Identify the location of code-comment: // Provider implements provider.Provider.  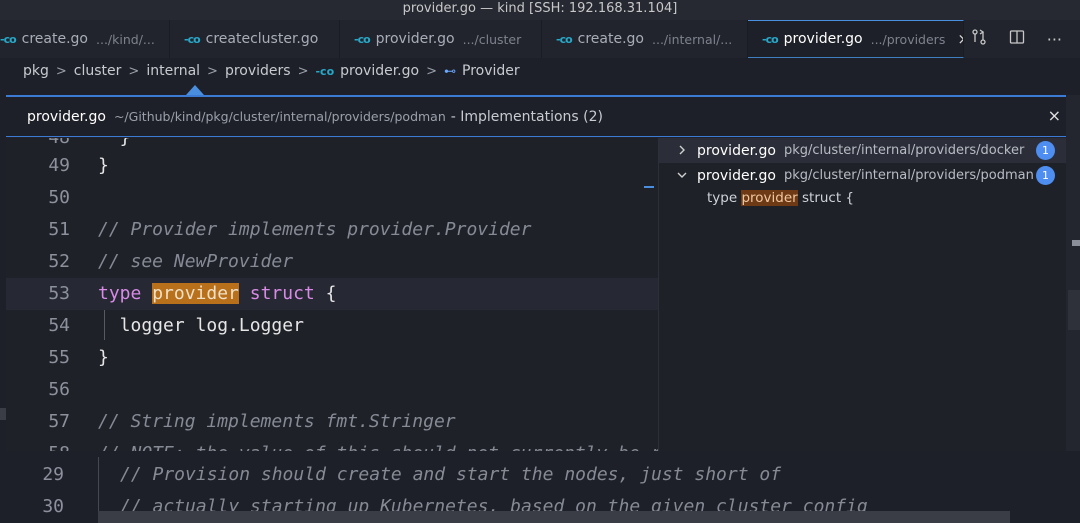
(315, 229).